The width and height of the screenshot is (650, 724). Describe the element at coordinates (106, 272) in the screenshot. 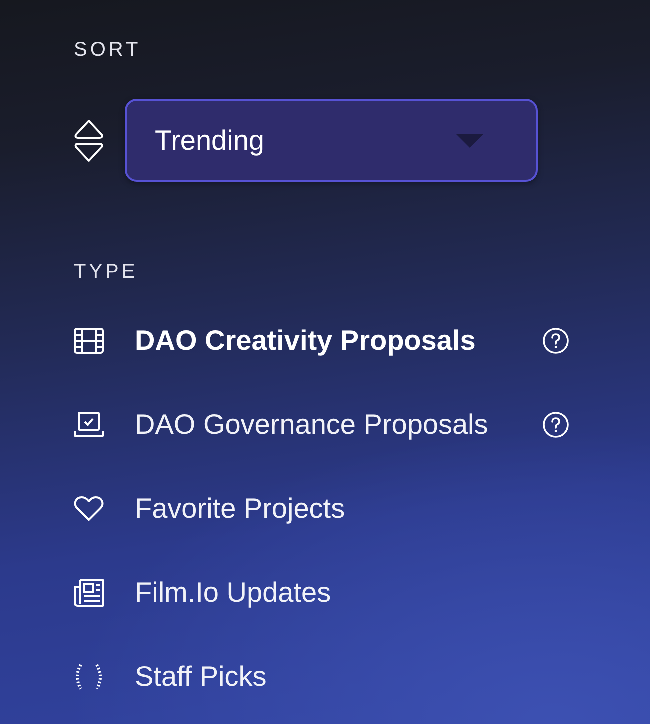

I see `type-heading: TYPE` at that location.